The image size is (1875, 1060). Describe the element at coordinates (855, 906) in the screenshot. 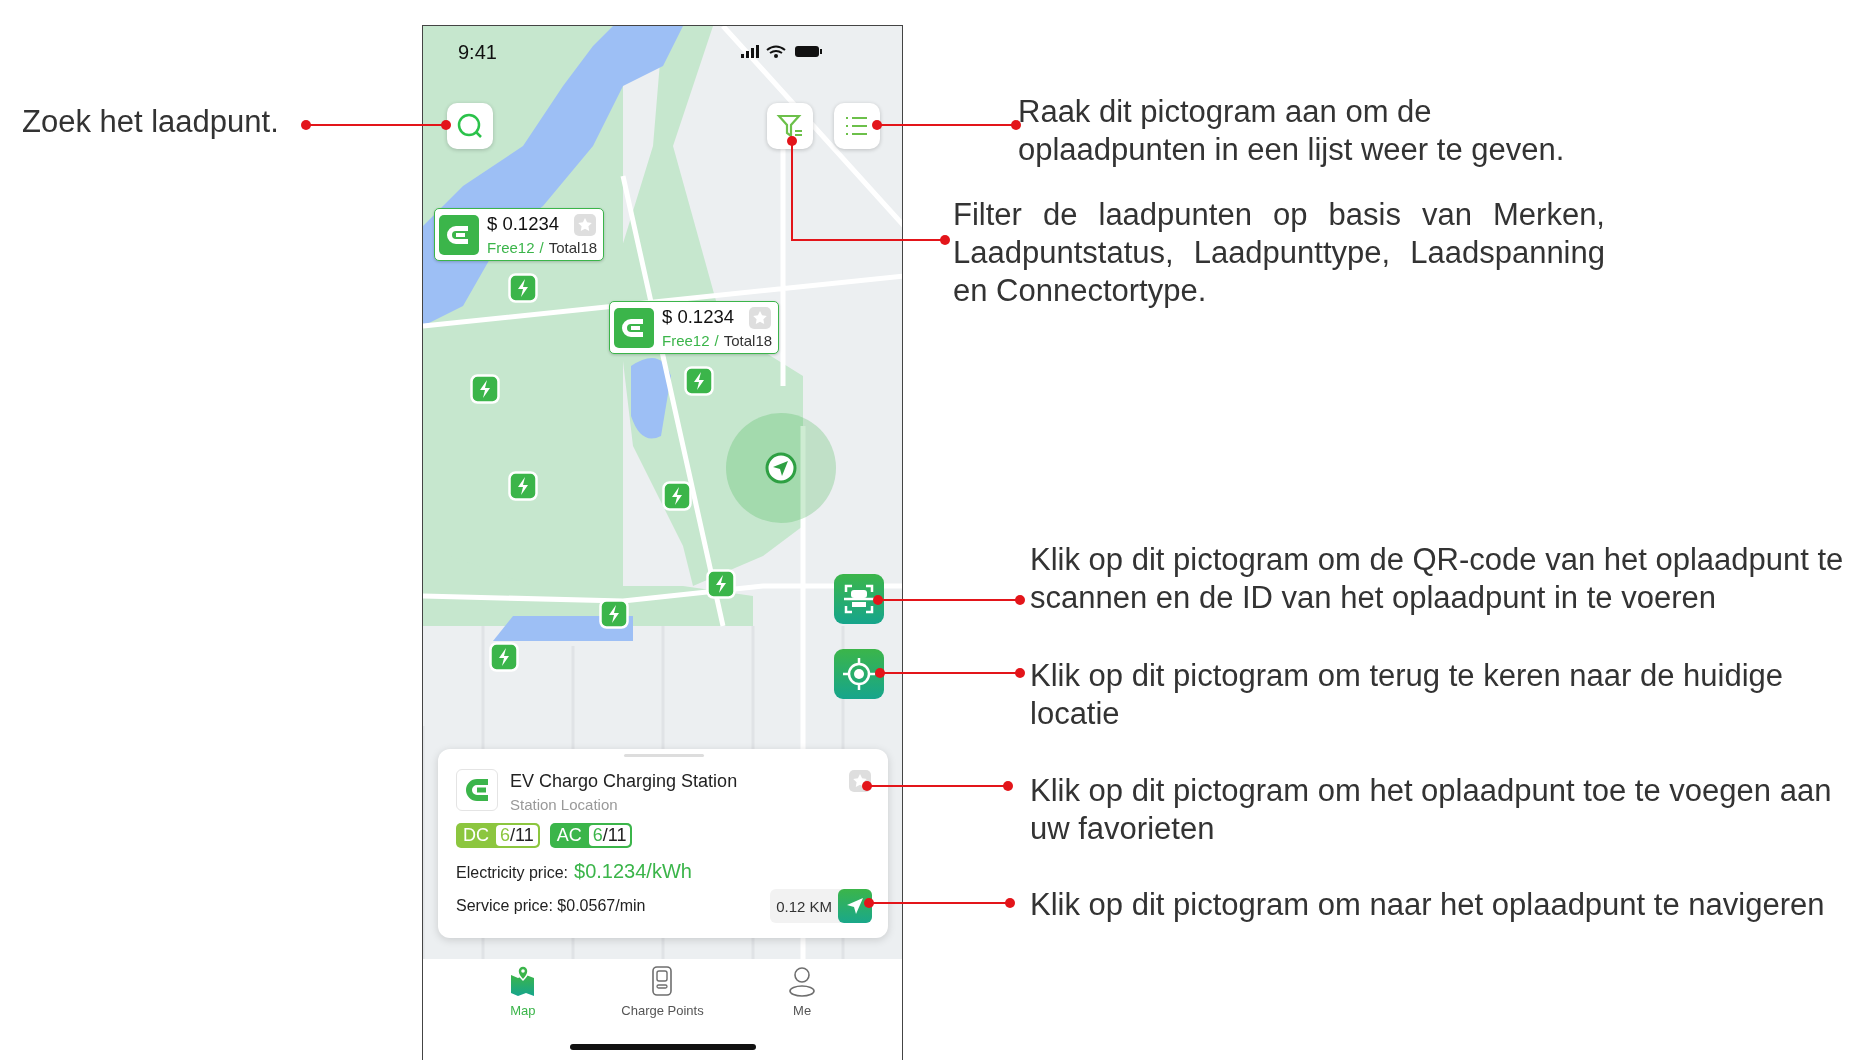

I see `navigate-button` at that location.